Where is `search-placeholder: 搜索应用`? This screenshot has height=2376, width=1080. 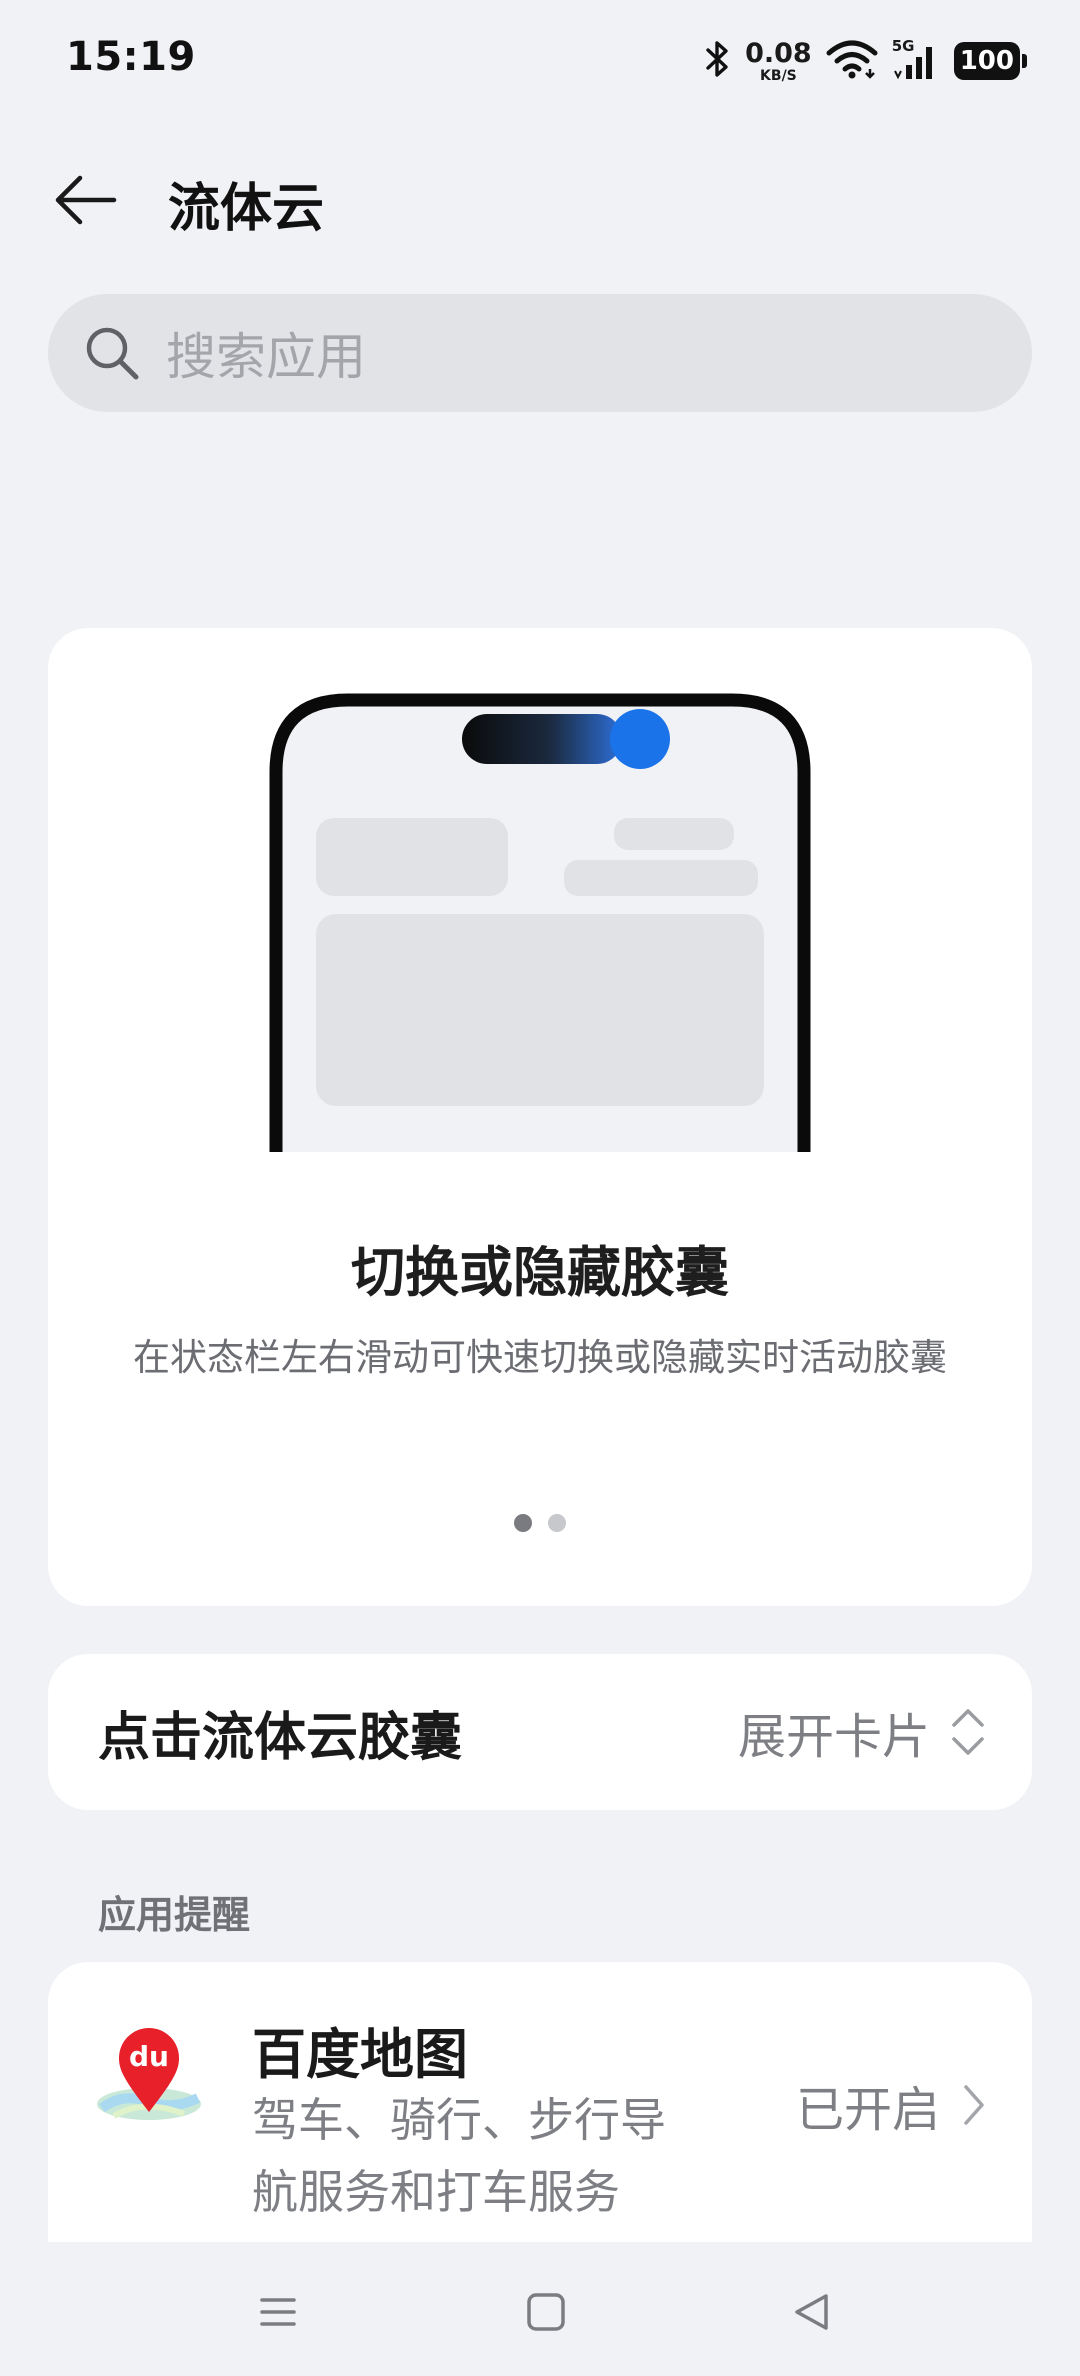 search-placeholder: 搜索应用 is located at coordinates (266, 357).